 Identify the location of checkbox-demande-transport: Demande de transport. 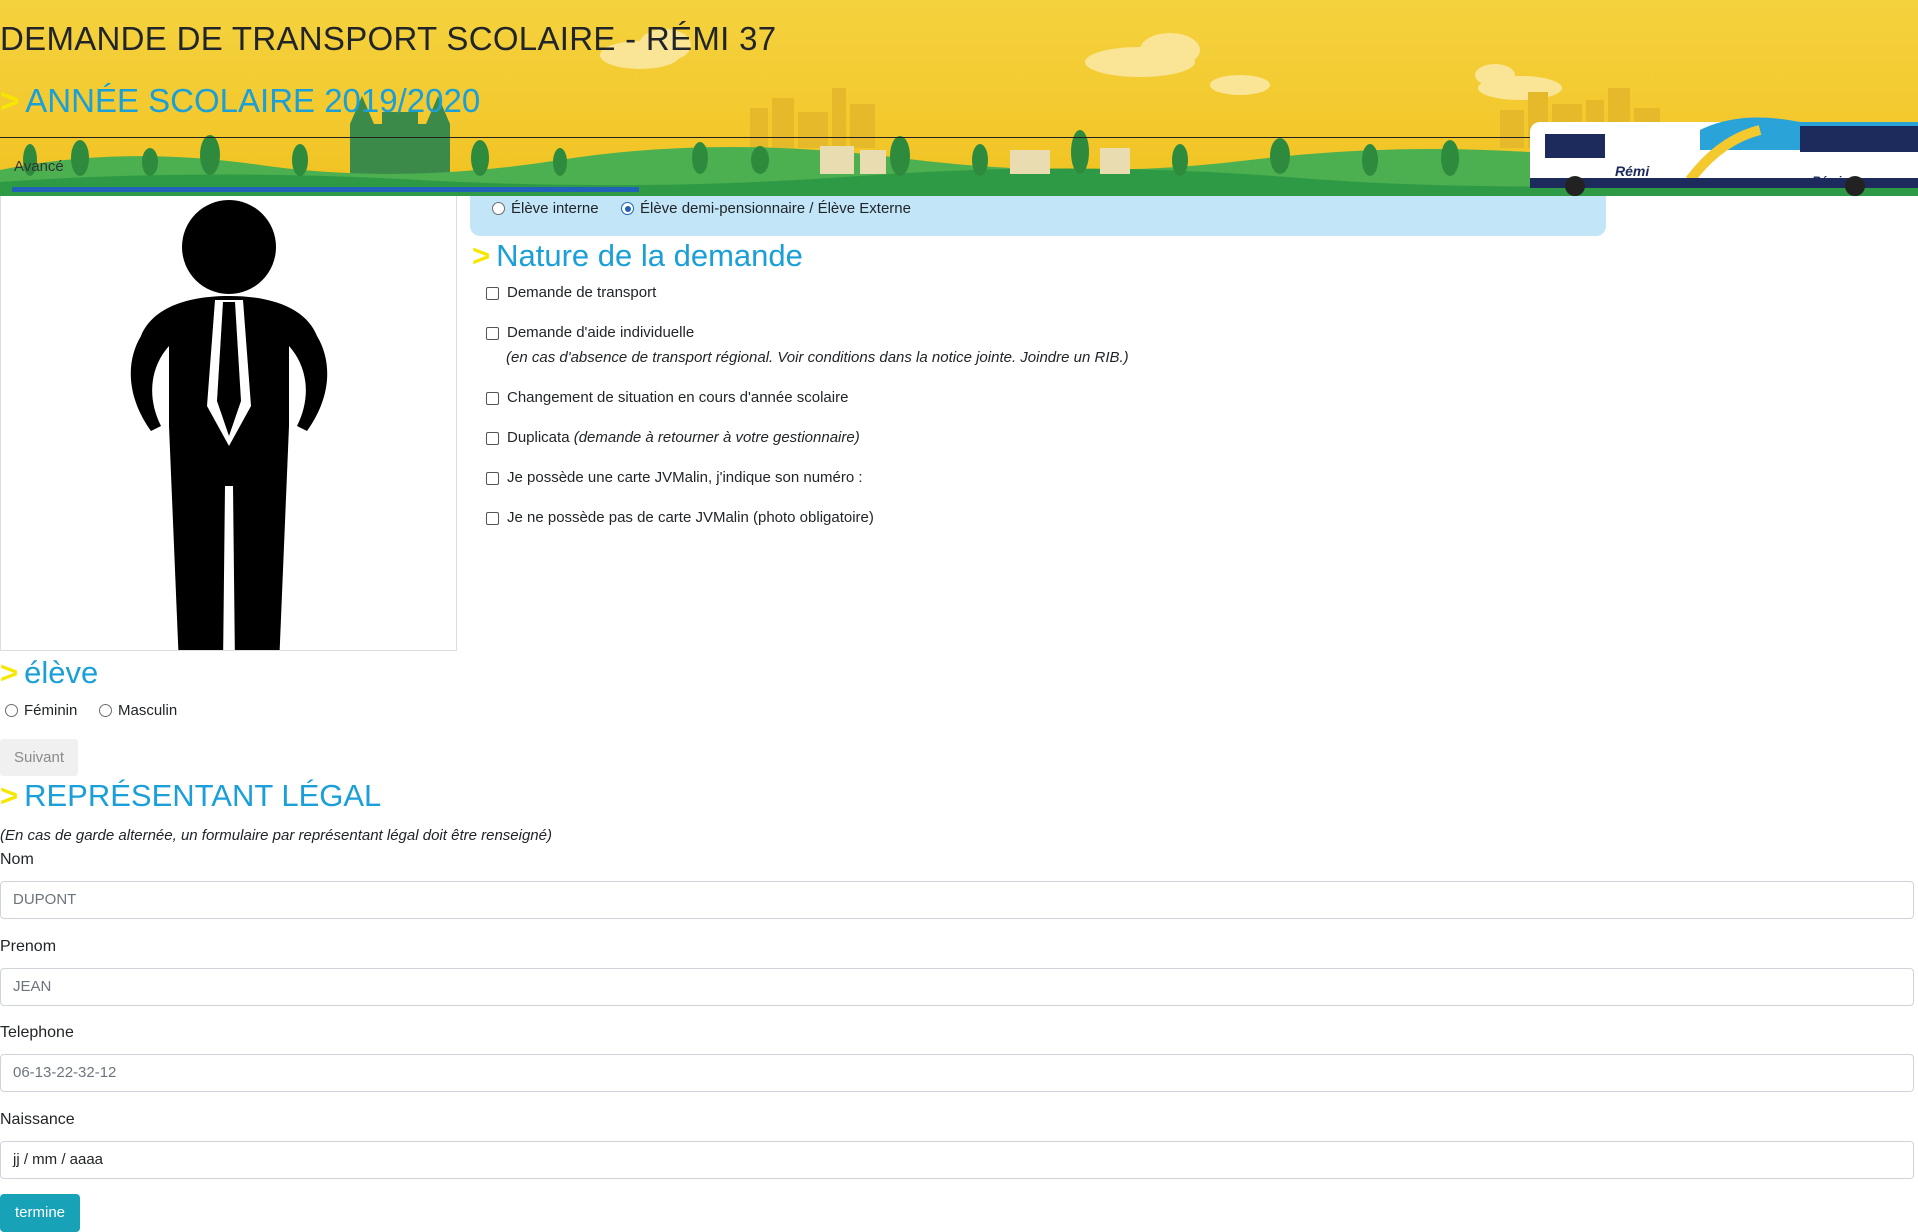
(571, 292).